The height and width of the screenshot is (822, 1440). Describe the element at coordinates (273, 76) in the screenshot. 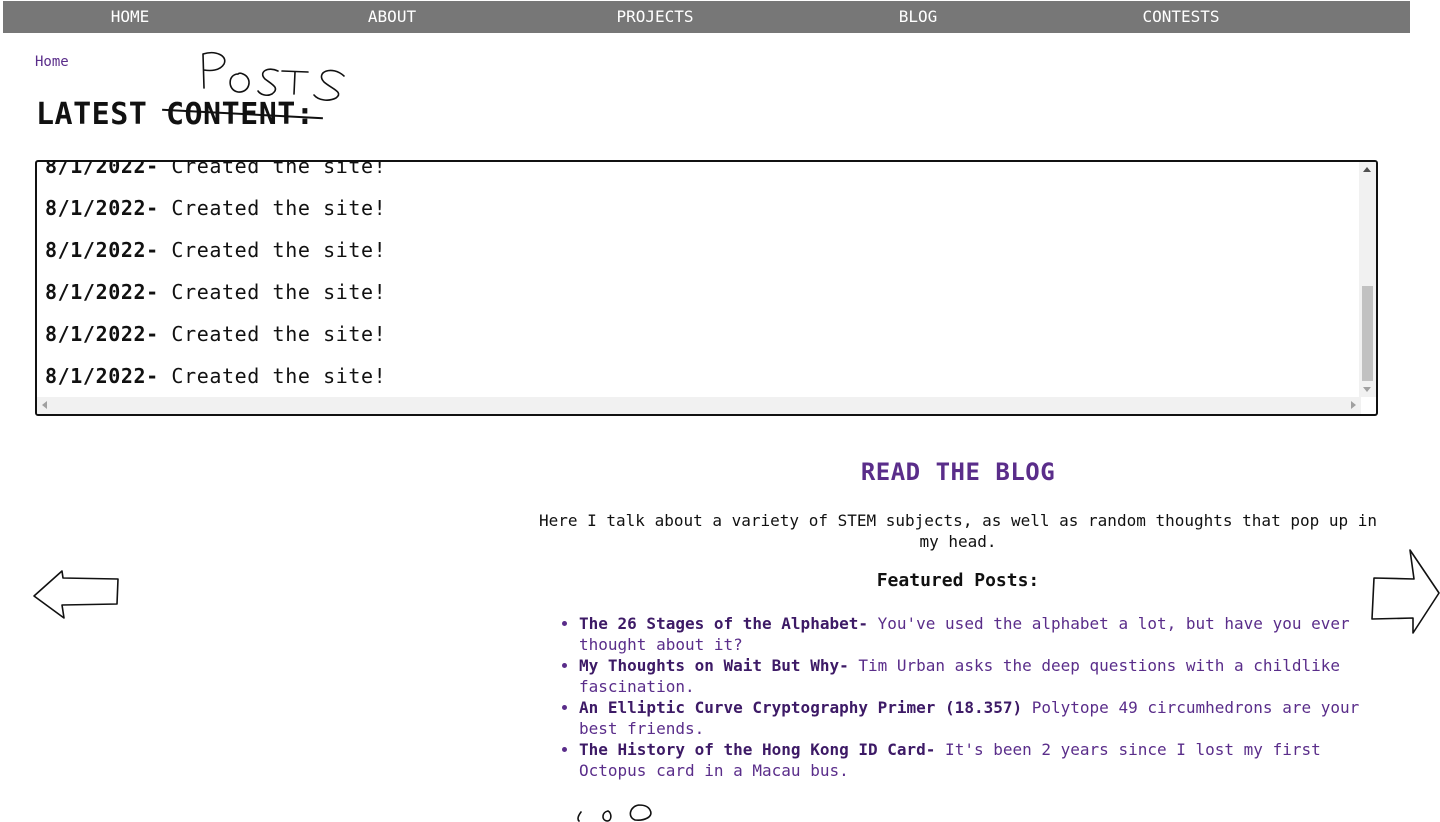

I see `handwritten-posts-annotation` at that location.